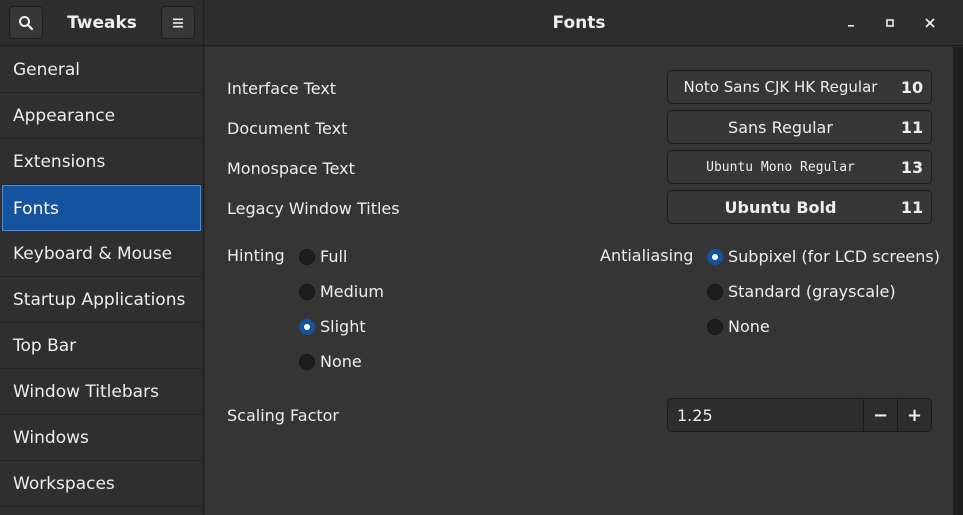 This screenshot has height=515, width=963. What do you see at coordinates (481, 23) in the screenshot?
I see `header-bar: Tweaks Fonts` at bounding box center [481, 23].